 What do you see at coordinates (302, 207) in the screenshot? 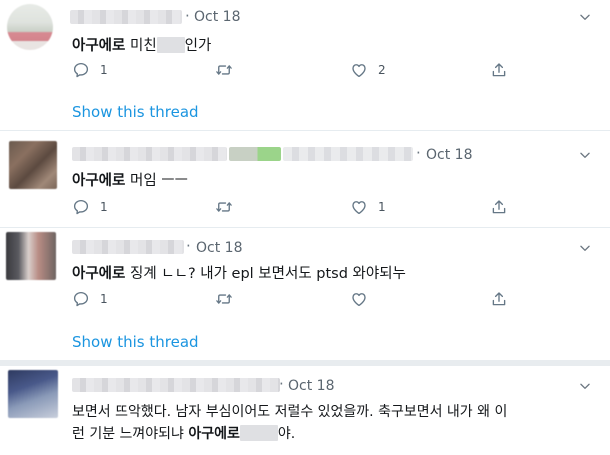
I see `tweet-actions: 1 1` at bounding box center [302, 207].